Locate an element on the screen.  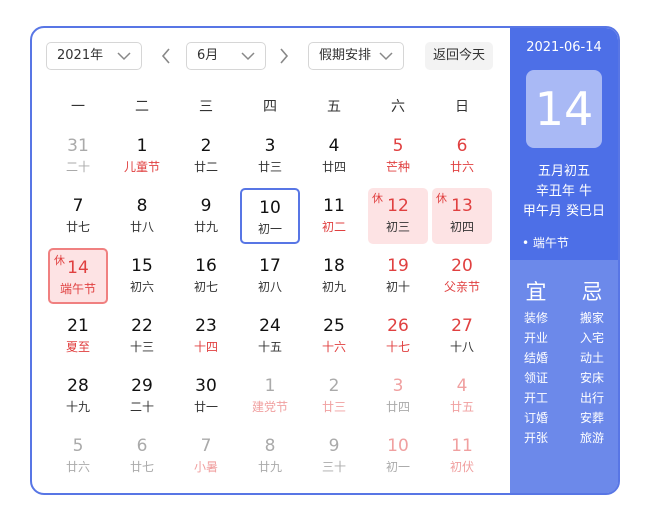
day-cell: 7 小暑 is located at coordinates (206, 456).